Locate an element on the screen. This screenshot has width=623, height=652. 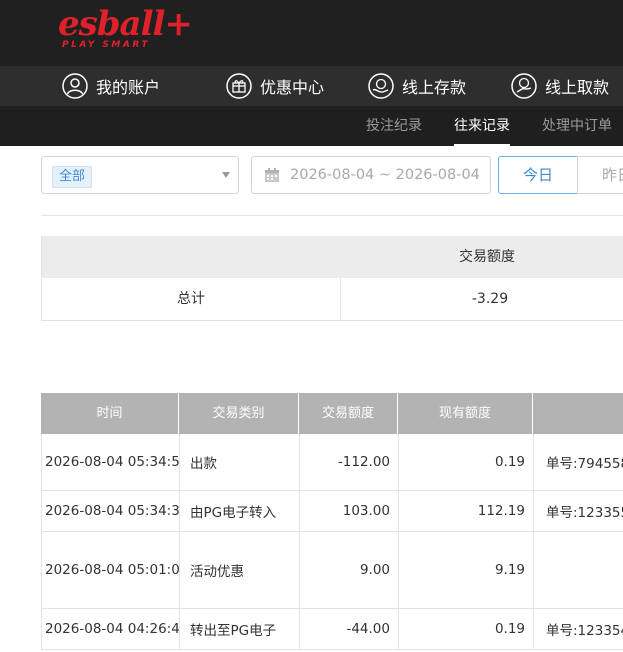
cell-order-number: 单号:123354 is located at coordinates (584, 631).